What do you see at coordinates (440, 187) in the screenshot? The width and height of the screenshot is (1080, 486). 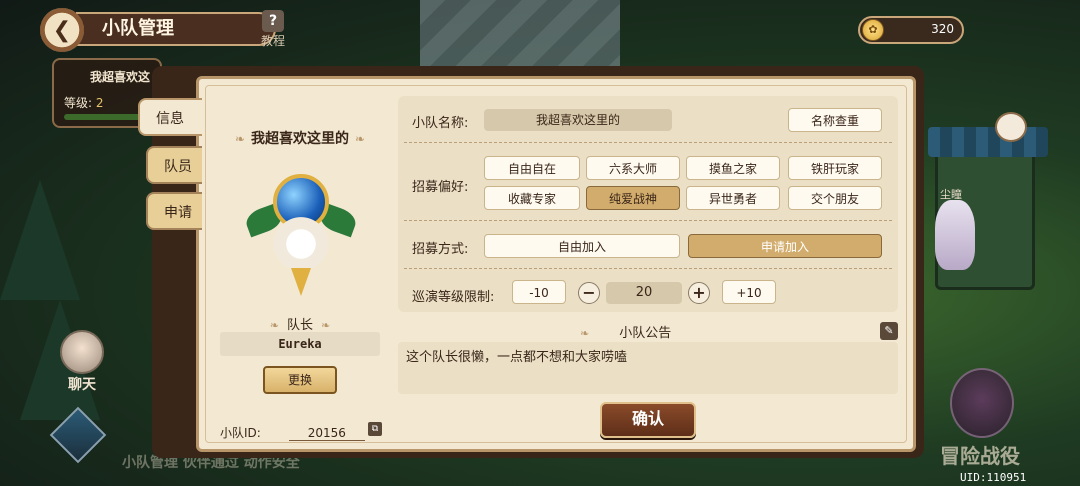 I see `recruit-preference-label: 招募偏好:` at bounding box center [440, 187].